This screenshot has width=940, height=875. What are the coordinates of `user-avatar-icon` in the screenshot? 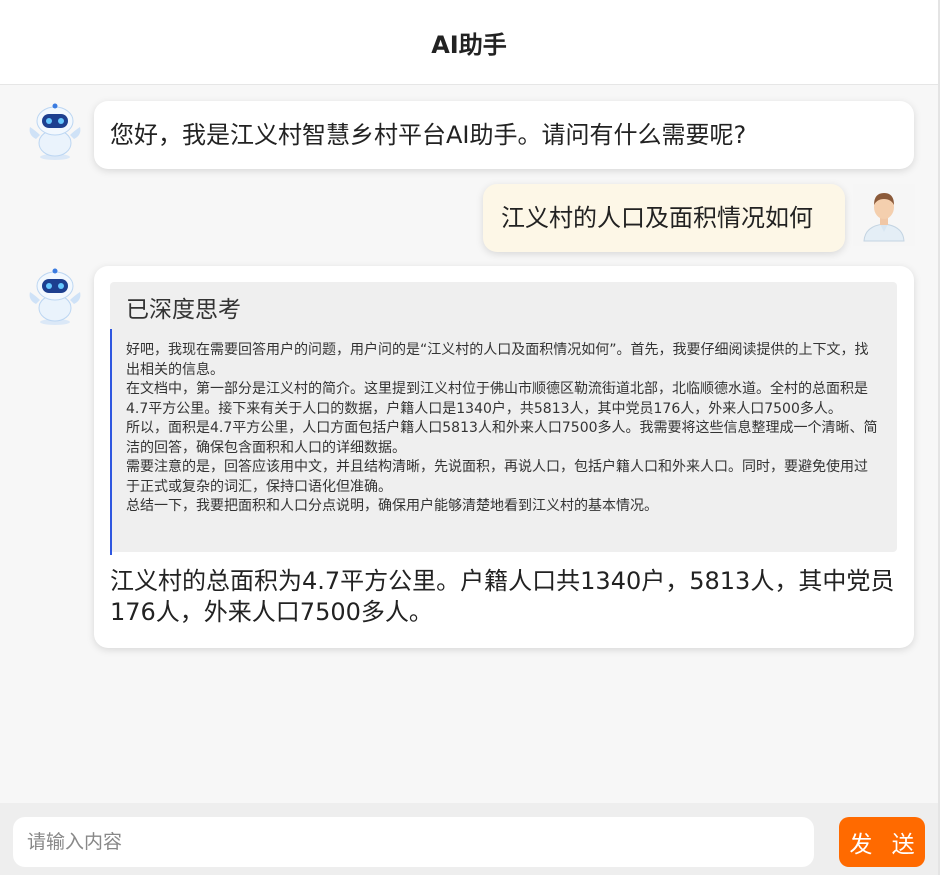 It's located at (884, 215).